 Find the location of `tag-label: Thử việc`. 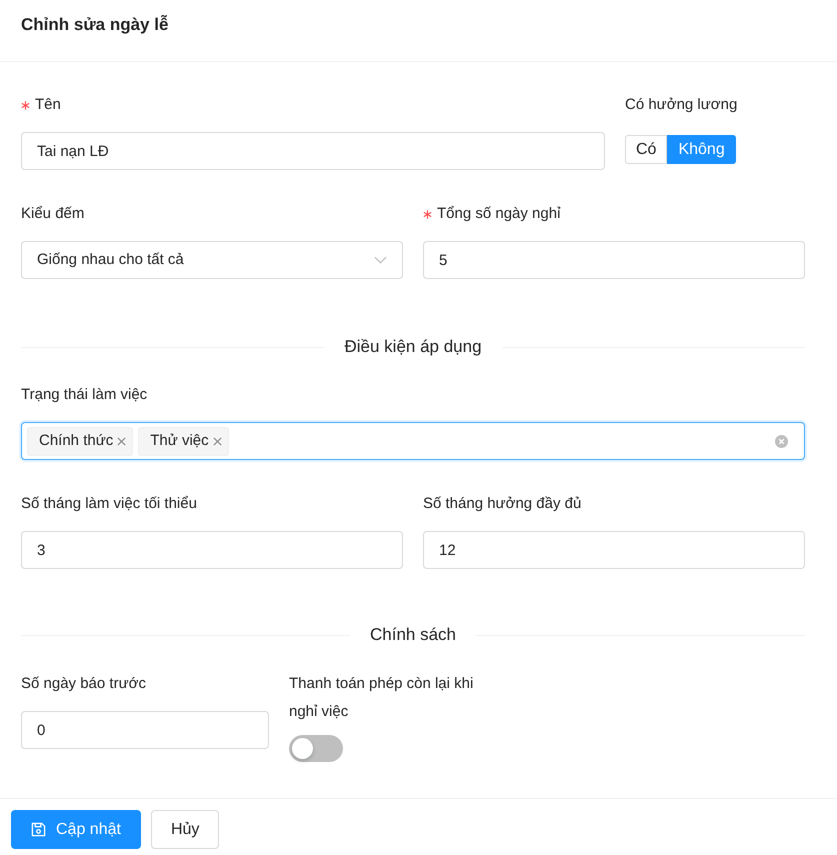

tag-label: Thử việc is located at coordinates (179, 440).